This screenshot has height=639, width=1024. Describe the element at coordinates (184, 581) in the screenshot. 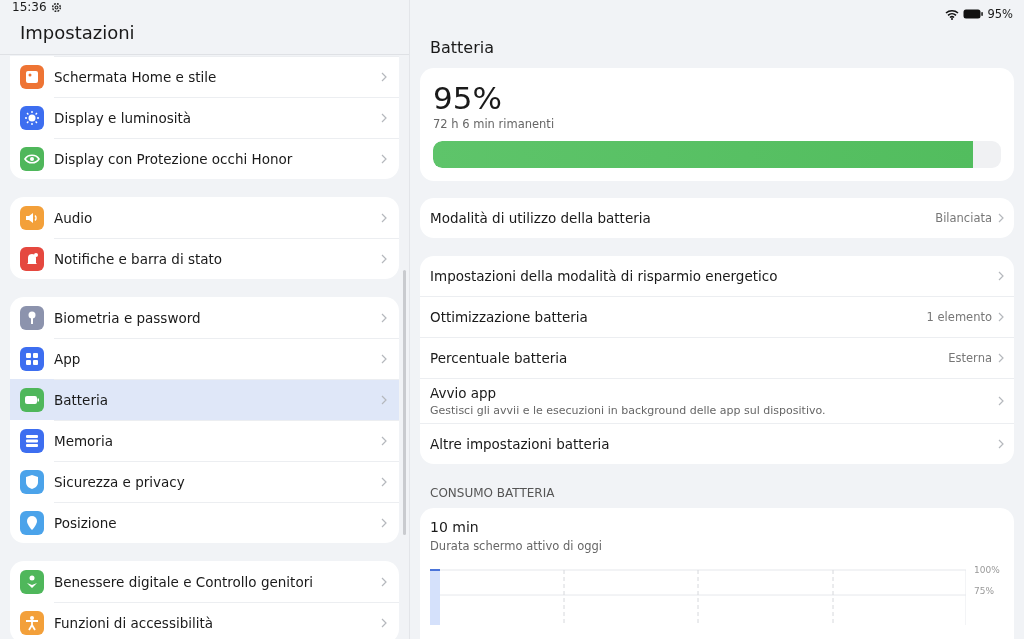

I see `item-label: Benessere digitale e Controllo genitori` at that location.